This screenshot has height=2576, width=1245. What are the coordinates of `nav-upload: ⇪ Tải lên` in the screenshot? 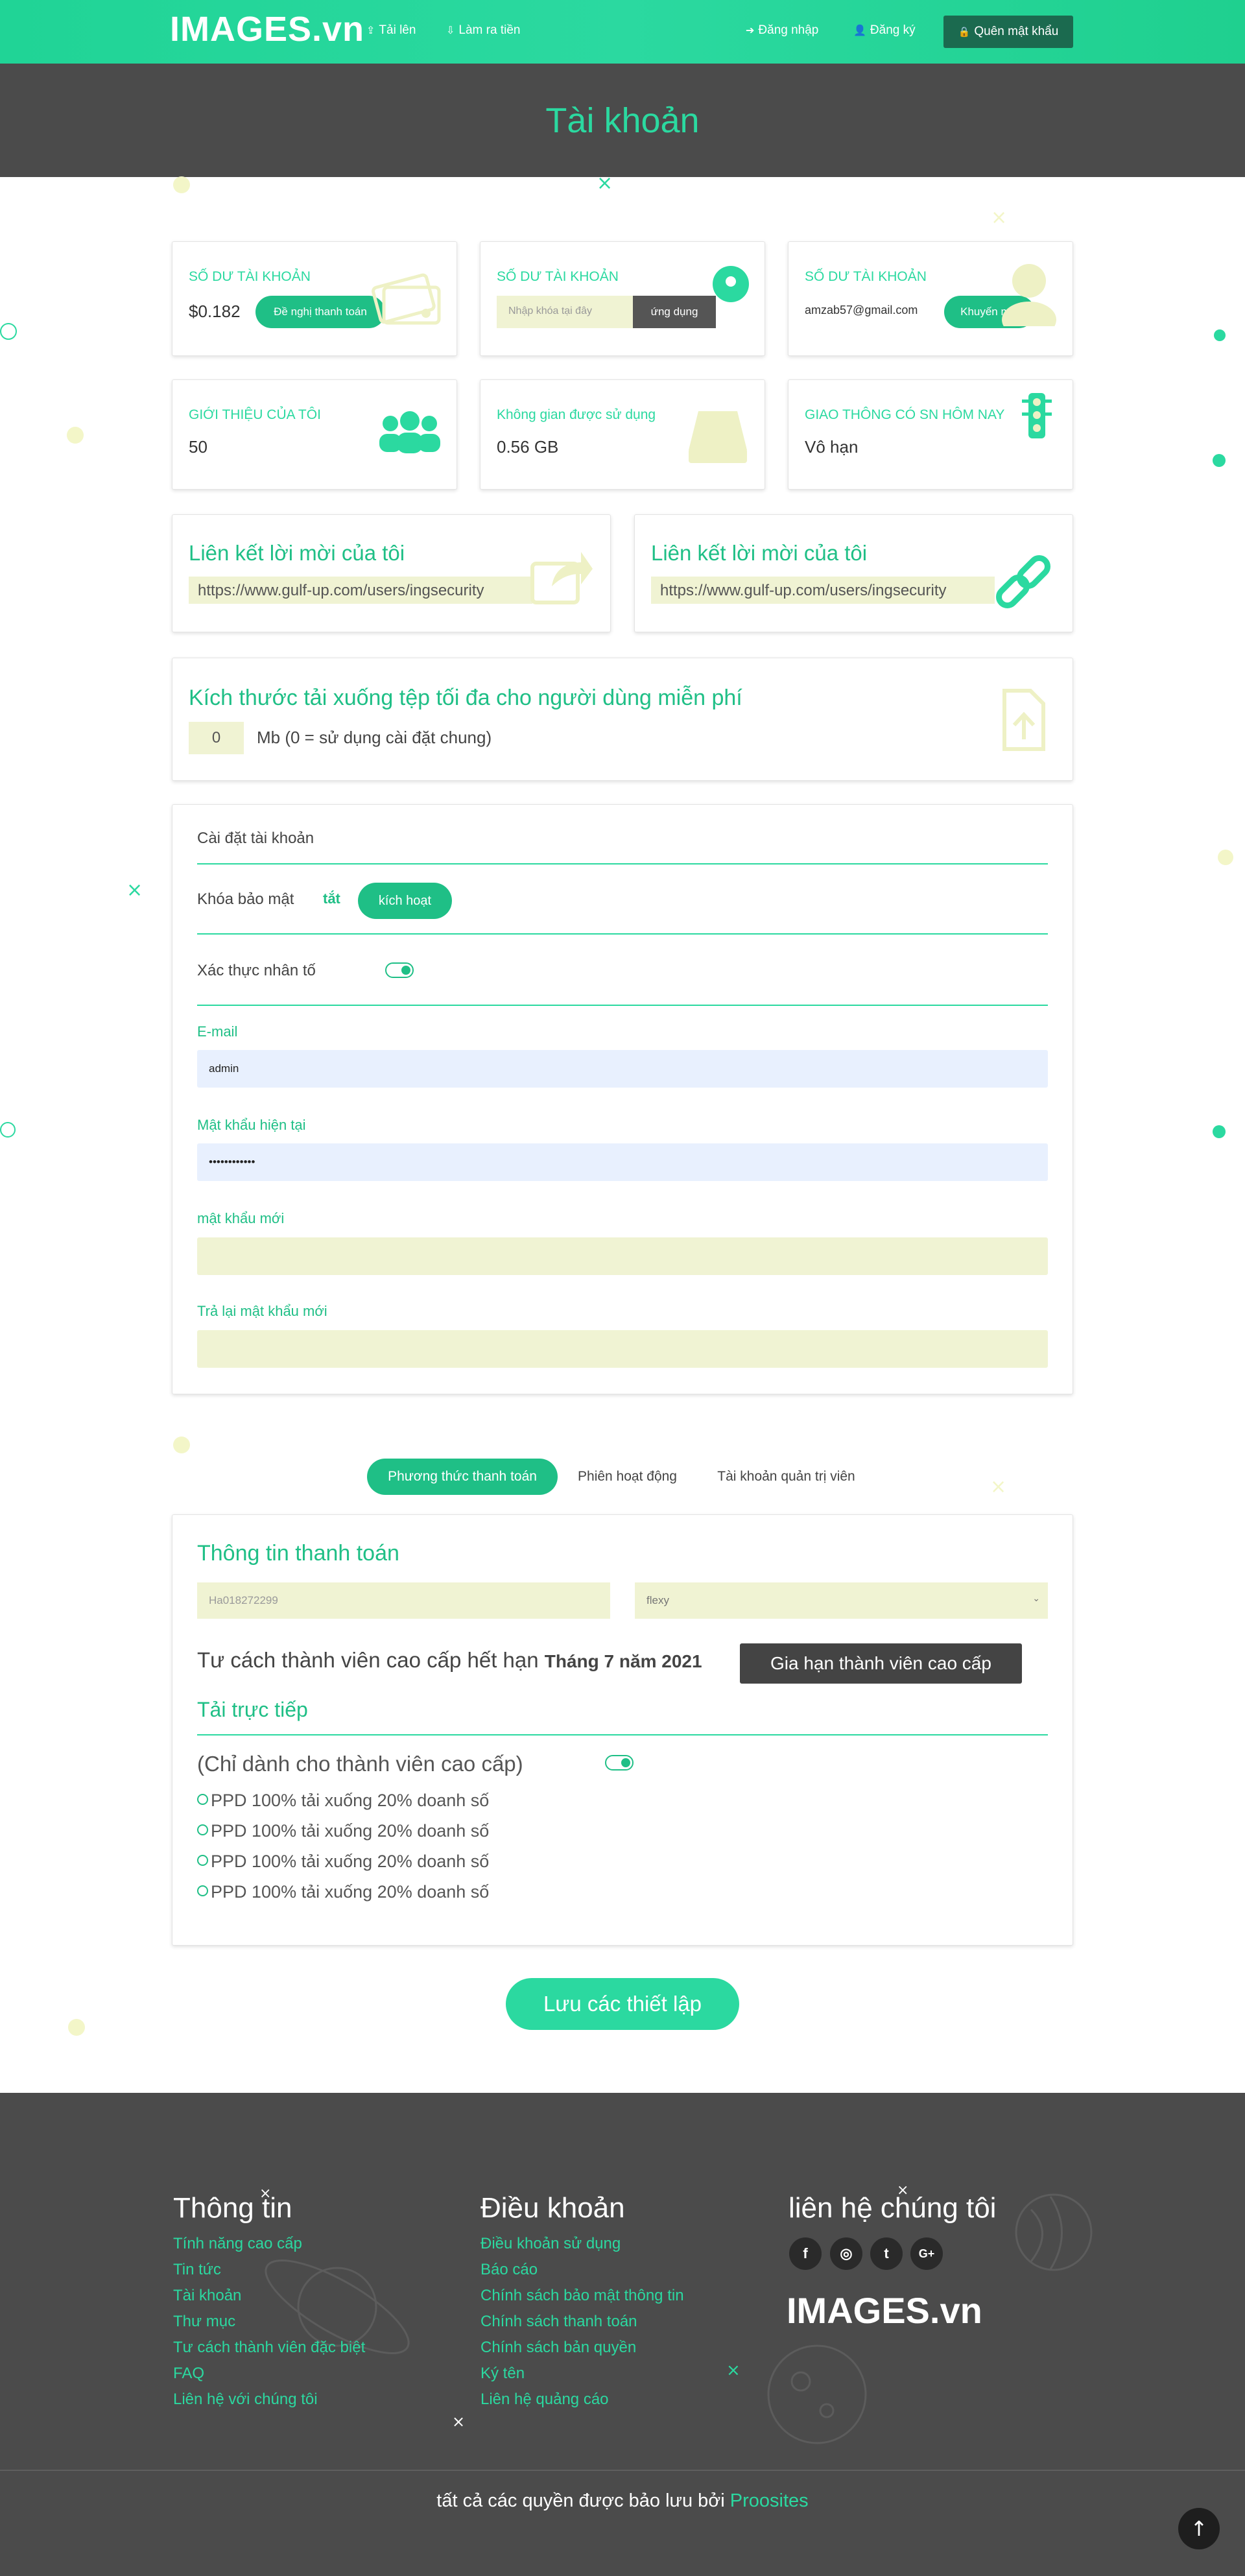 It's located at (391, 30).